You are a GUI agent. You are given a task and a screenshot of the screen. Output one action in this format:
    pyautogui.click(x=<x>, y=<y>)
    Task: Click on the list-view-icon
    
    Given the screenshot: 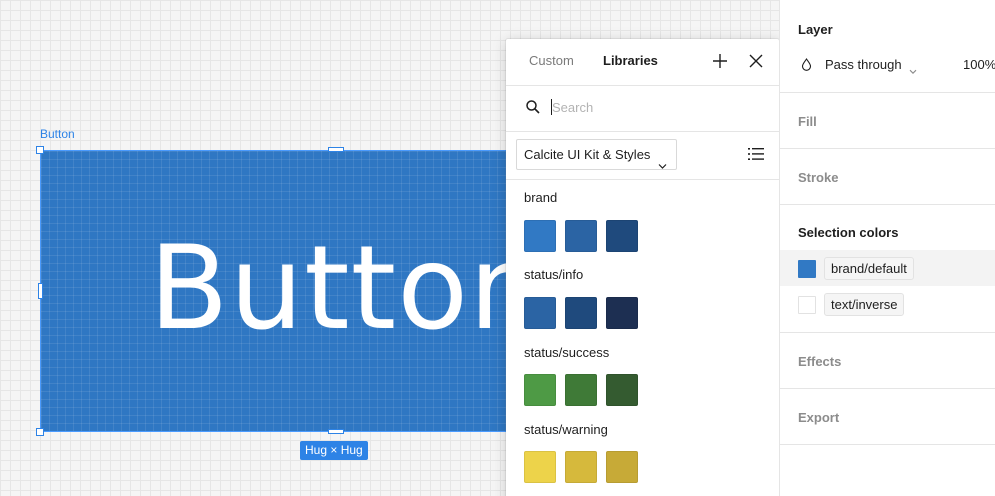 What is the action you would take?
    pyautogui.click(x=756, y=154)
    